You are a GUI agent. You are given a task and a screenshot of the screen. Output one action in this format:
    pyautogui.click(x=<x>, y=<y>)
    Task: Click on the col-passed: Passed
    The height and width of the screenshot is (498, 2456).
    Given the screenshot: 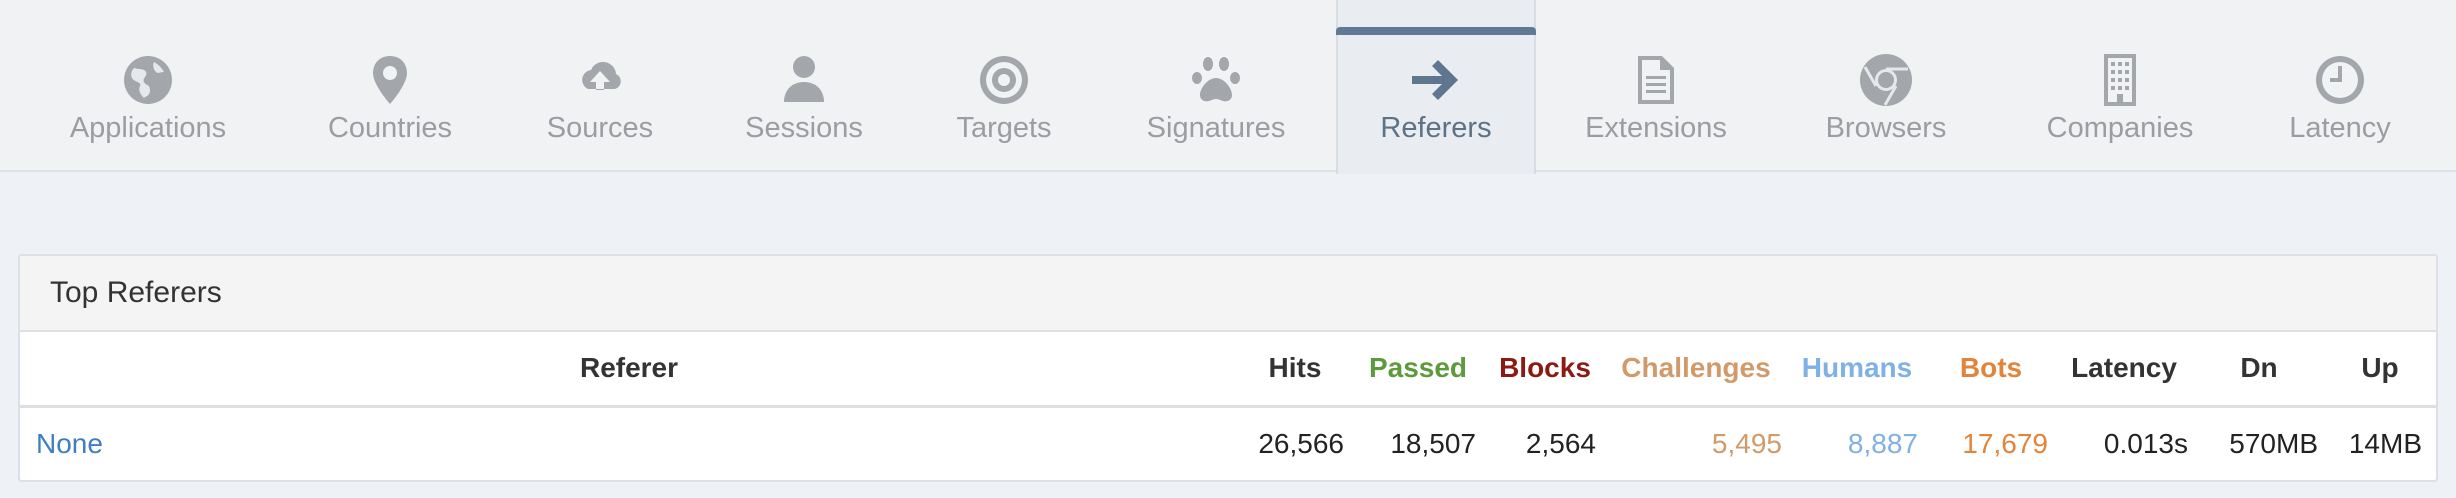 What is the action you would take?
    pyautogui.click(x=1418, y=370)
    